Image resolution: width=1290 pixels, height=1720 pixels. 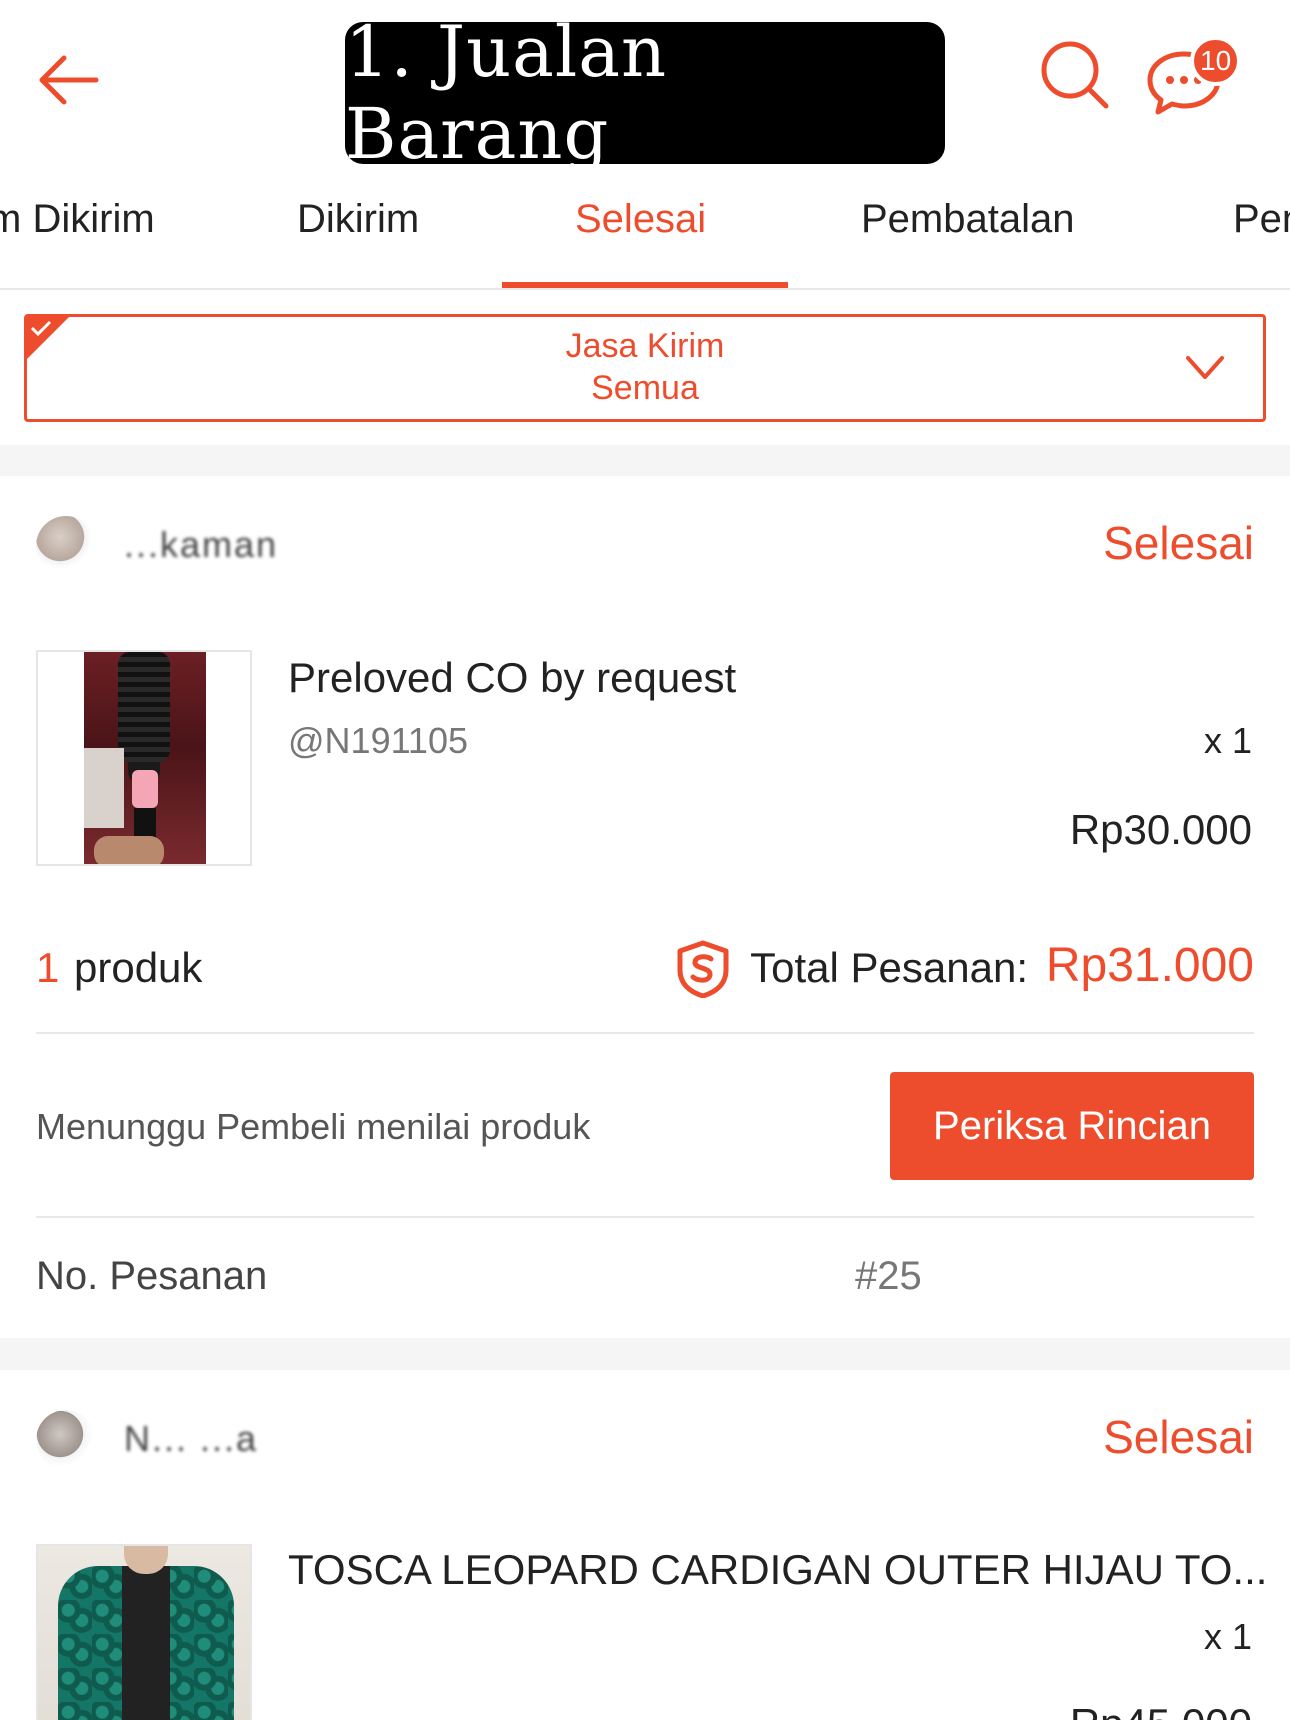 What do you see at coordinates (1216, 61) in the screenshot?
I see `chat-badge: 10` at bounding box center [1216, 61].